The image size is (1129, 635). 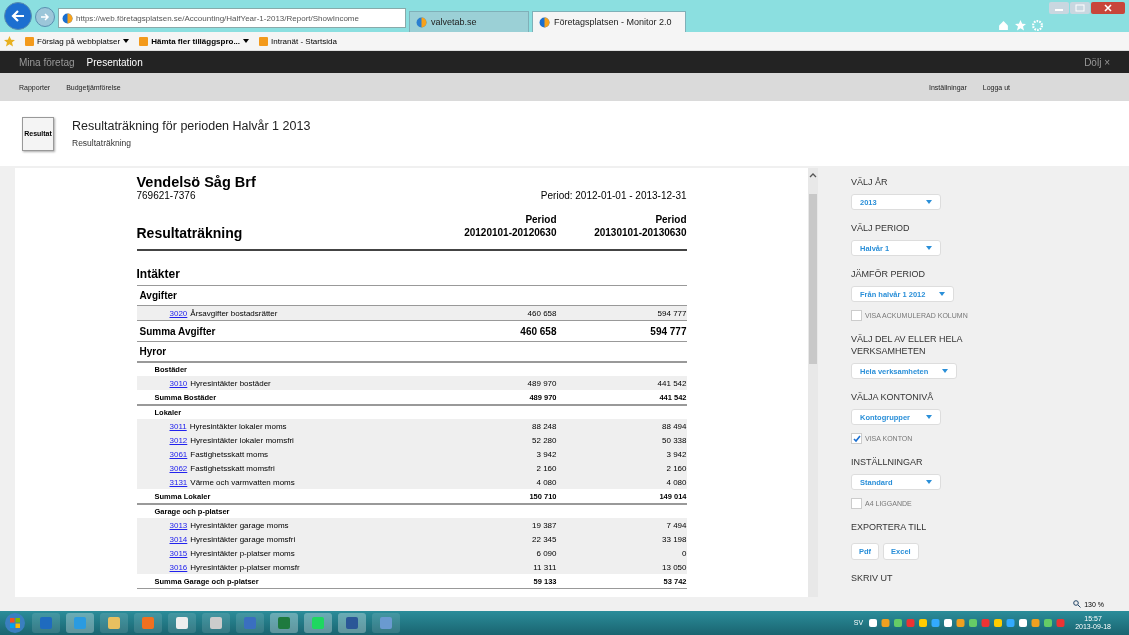 What do you see at coordinates (544, 525) in the screenshot?
I see `amount-cell-text: 19 387` at bounding box center [544, 525].